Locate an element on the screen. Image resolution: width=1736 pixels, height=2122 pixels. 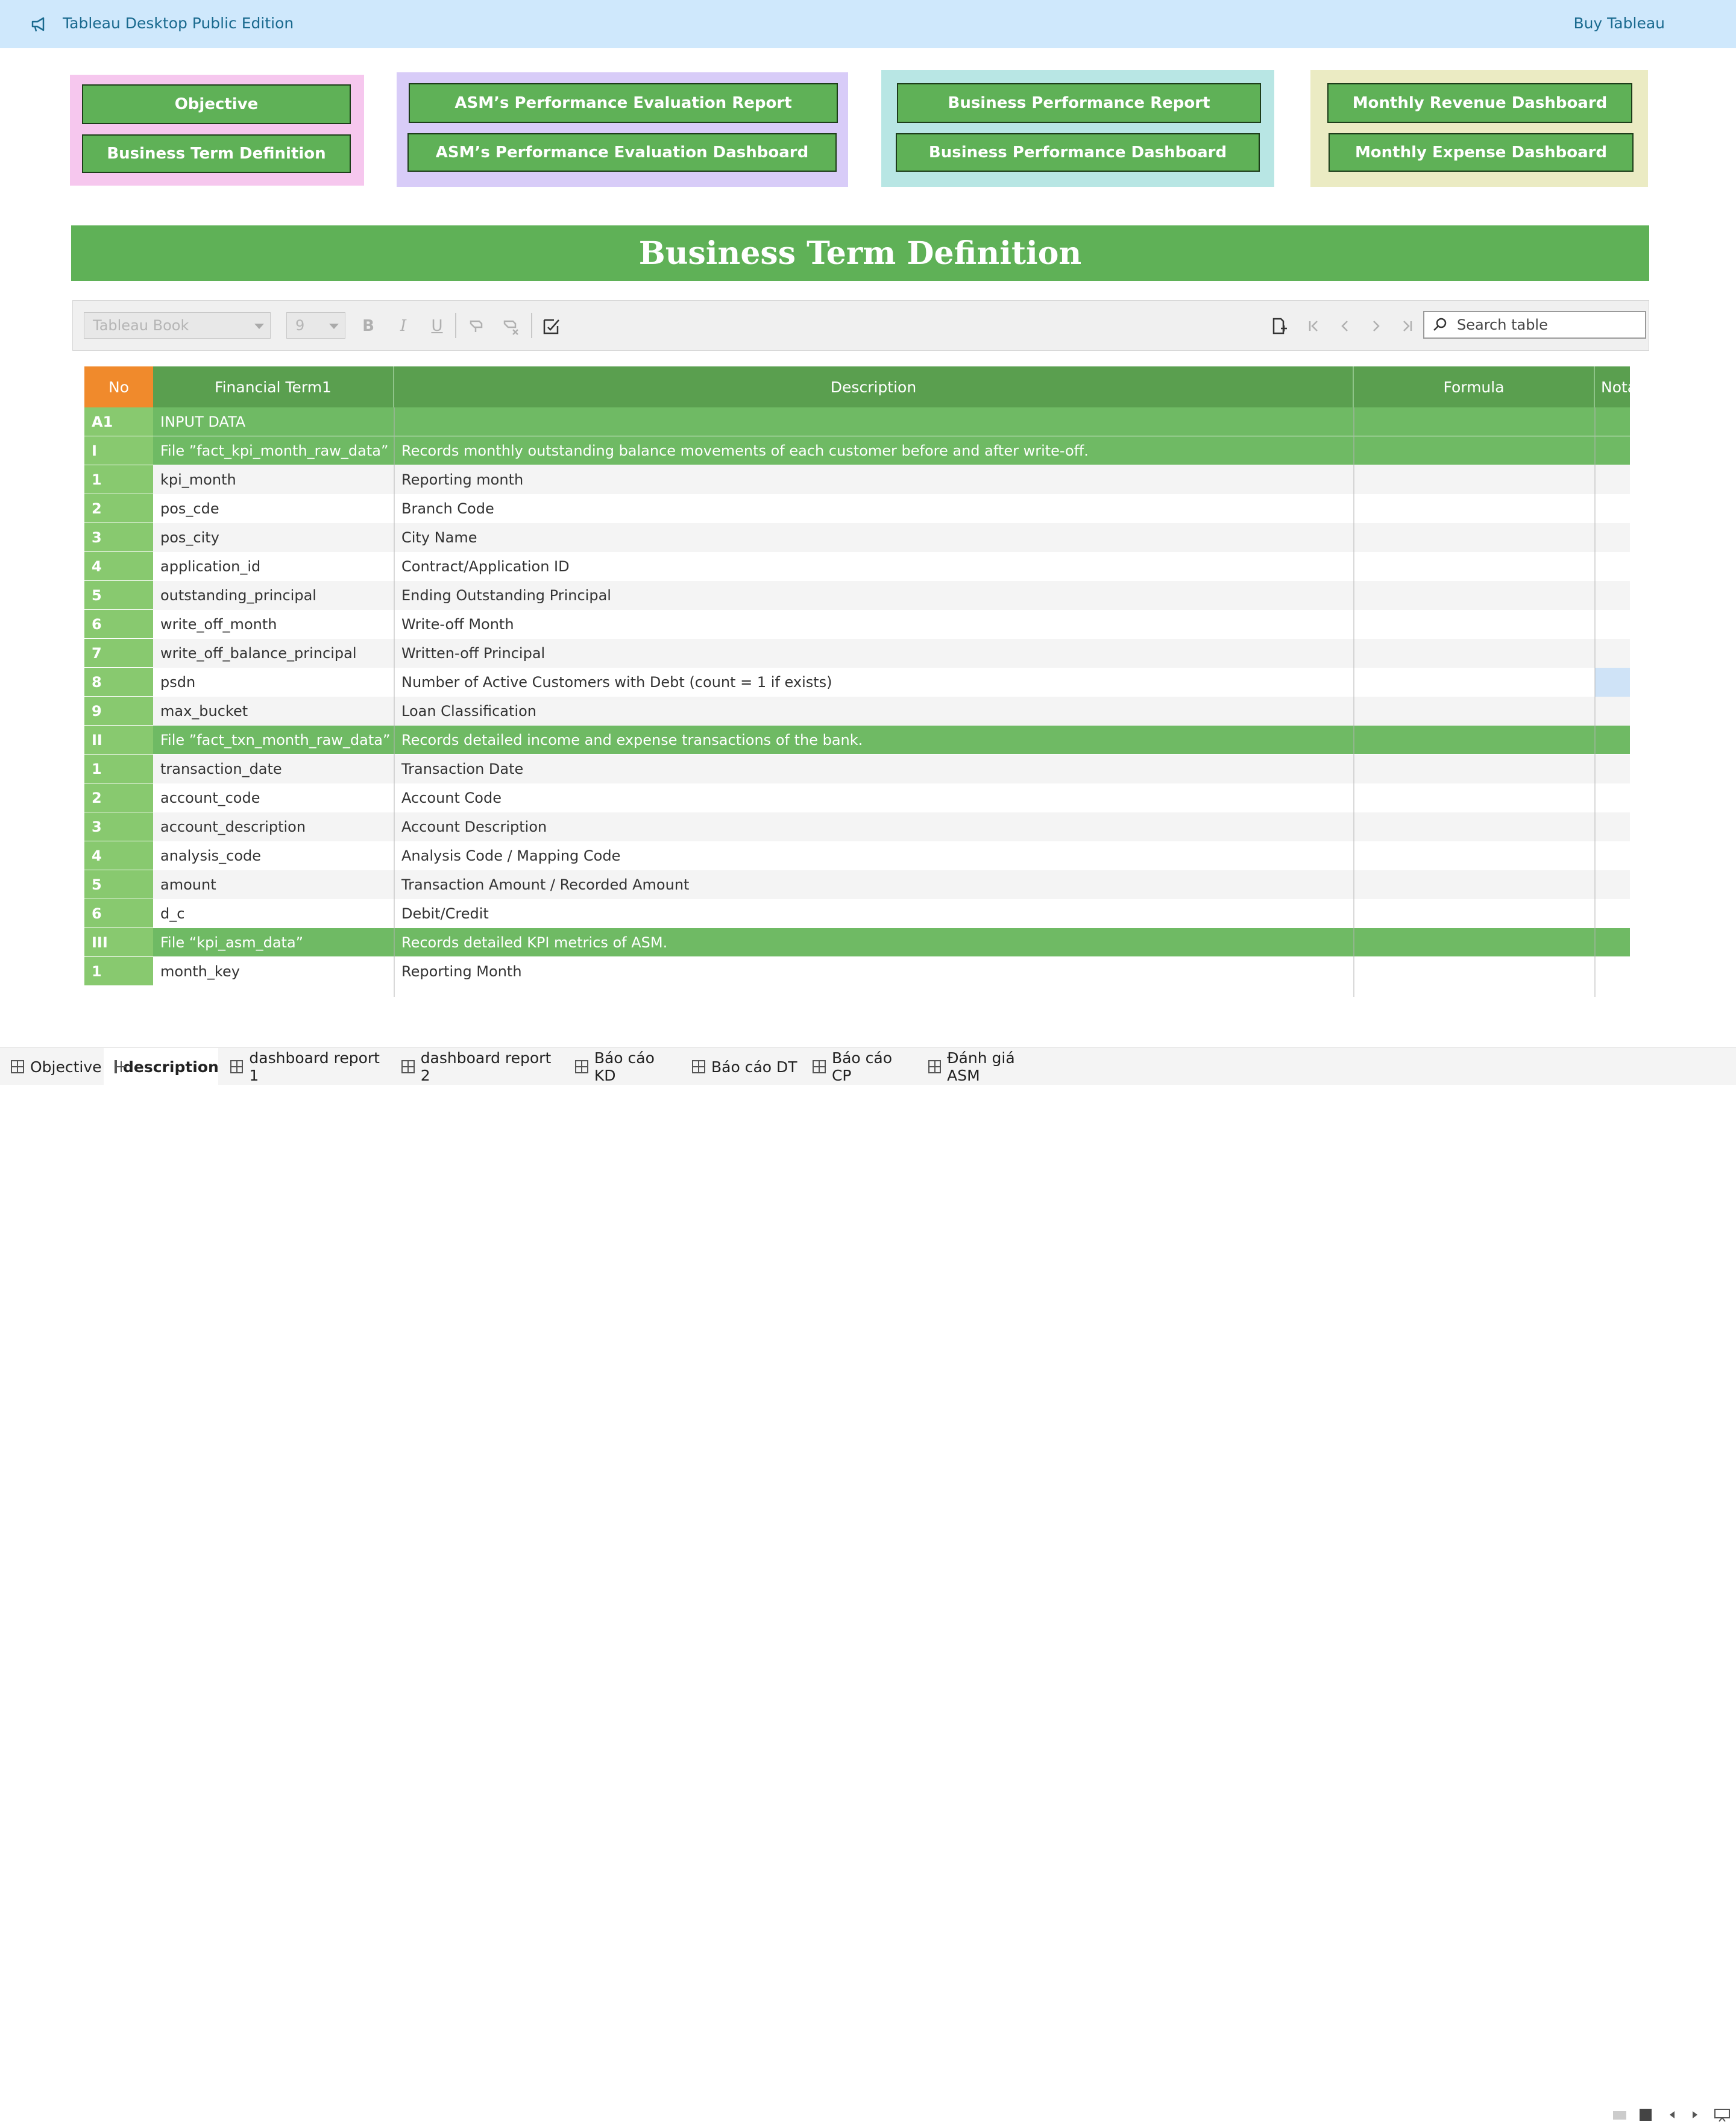
table-row: 9 max_bucket Loan Classification is located at coordinates (851, 712).